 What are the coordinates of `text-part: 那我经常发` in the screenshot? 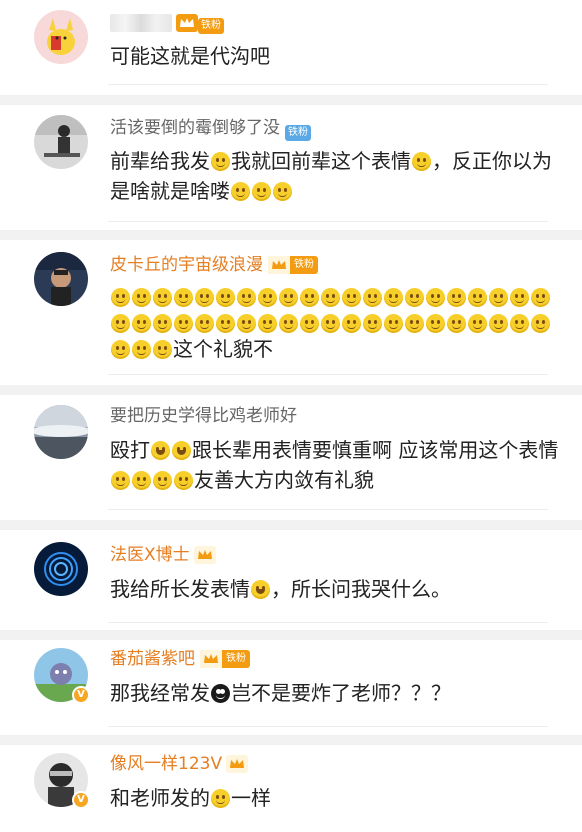 It's located at (160, 693).